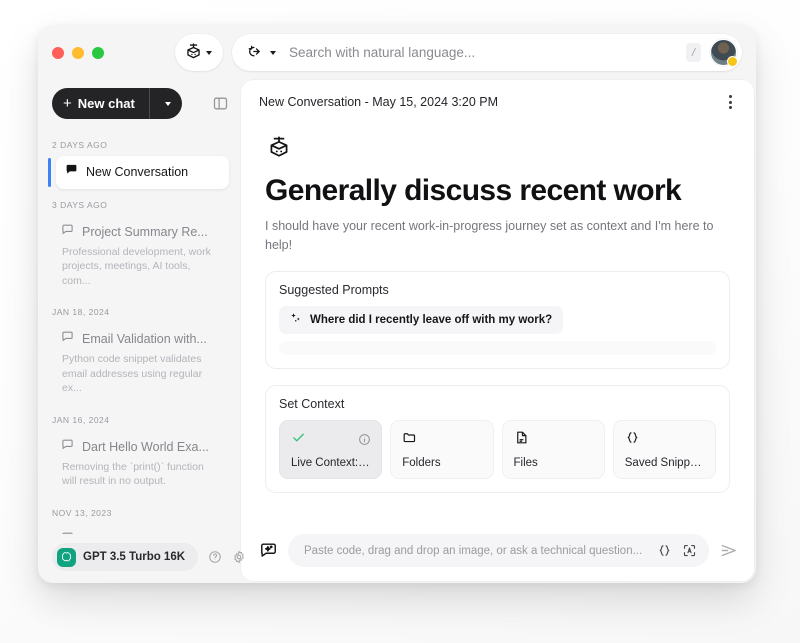 Image resolution: width=800 pixels, height=643 pixels. Describe the element at coordinates (98, 52) in the screenshot. I see `zoom-window-button` at that location.